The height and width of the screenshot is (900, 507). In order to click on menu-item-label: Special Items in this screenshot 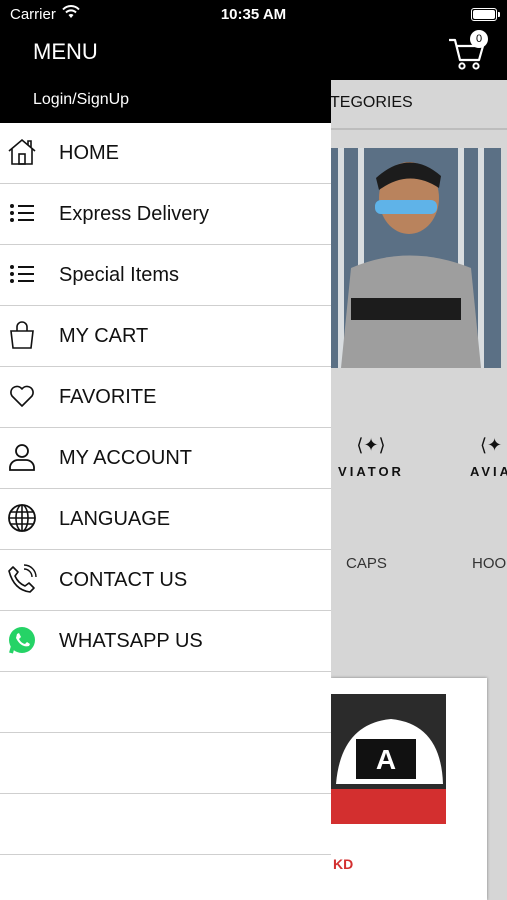, I will do `click(119, 275)`.